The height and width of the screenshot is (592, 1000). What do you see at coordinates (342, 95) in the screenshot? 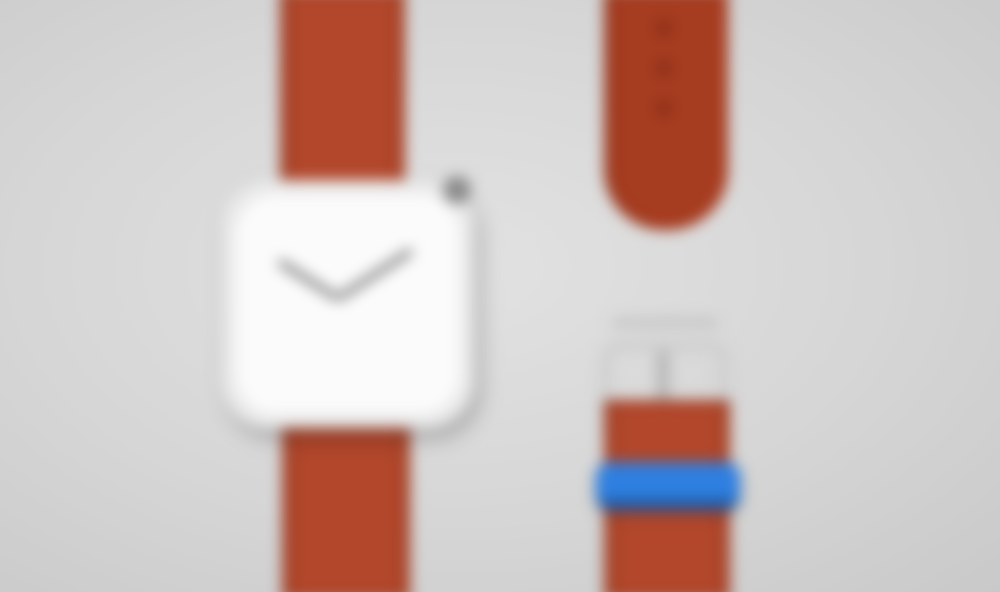
I see `watch-strap-top` at bounding box center [342, 95].